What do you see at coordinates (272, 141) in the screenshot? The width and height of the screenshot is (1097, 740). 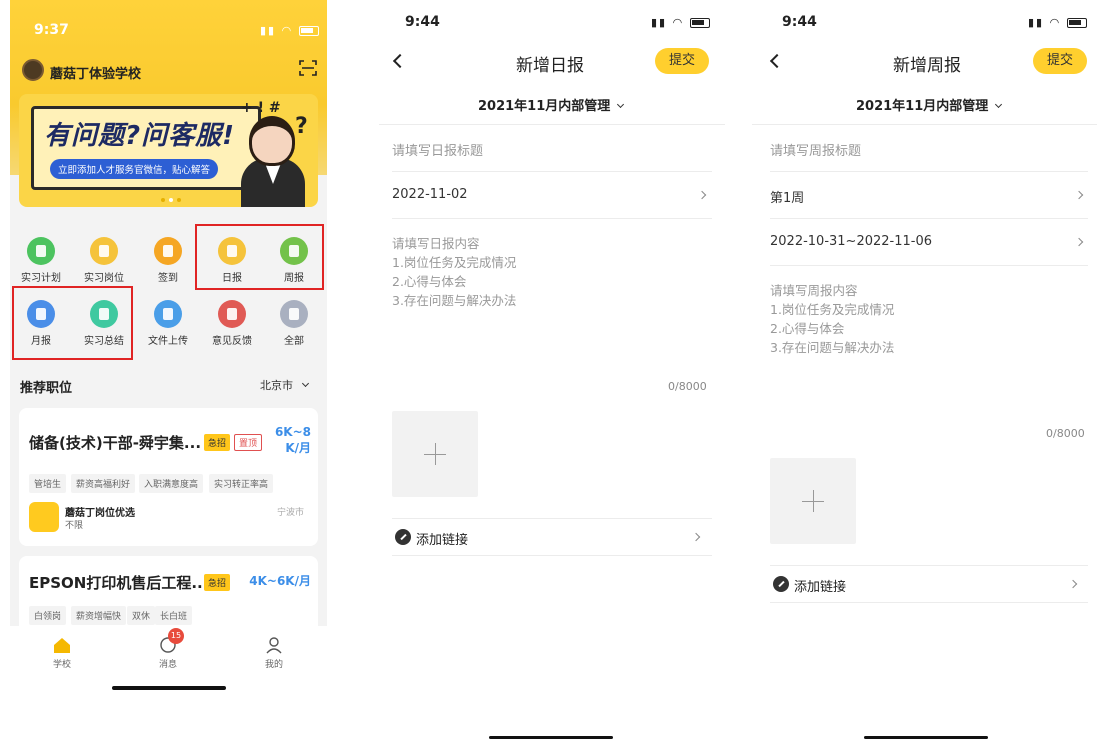 I see `agent-head` at bounding box center [272, 141].